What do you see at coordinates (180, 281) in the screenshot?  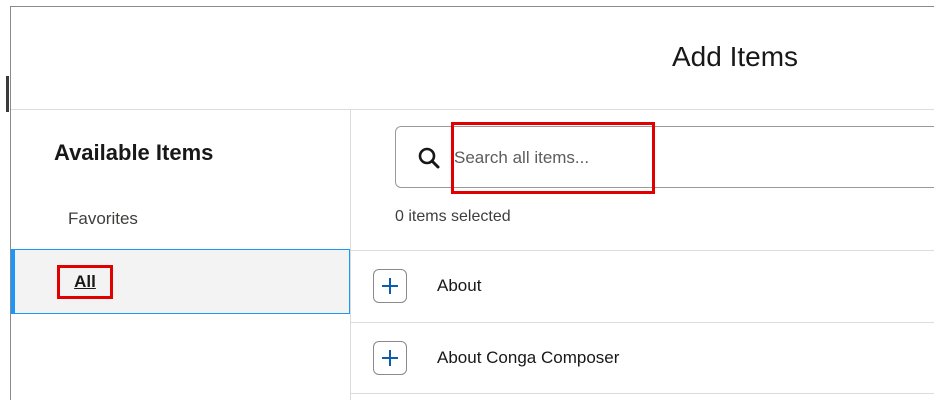 I see `sidebar-item-all: All` at bounding box center [180, 281].